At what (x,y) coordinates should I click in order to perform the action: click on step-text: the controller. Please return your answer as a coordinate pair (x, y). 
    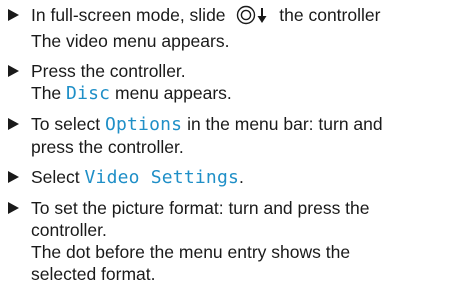
    Looking at the image, I should click on (330, 15).